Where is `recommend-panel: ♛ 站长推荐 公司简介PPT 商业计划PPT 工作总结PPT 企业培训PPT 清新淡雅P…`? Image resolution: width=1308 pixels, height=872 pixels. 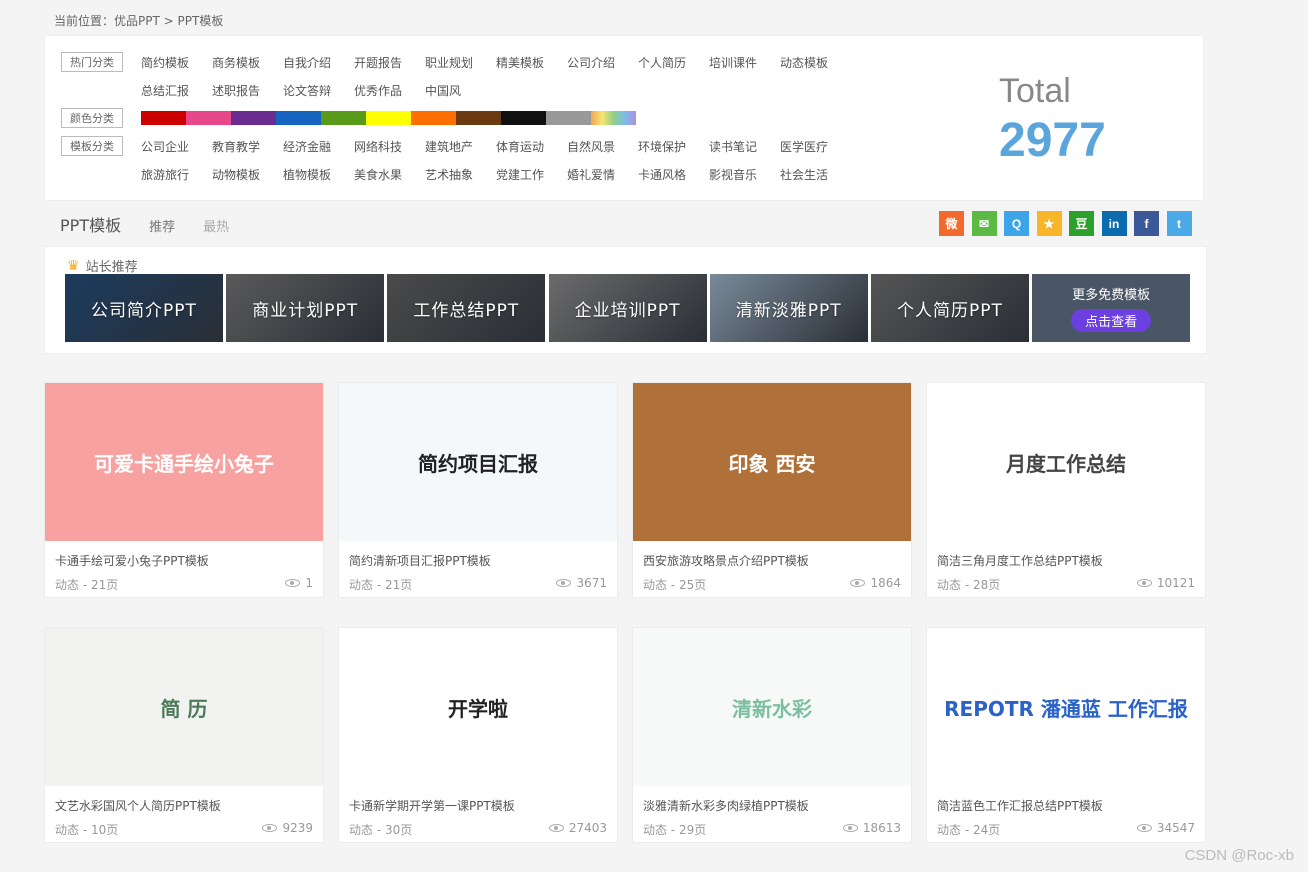
recommend-panel: ♛ 站长推荐 公司简介PPT 商业计划PPT 工作总结PPT 企业培训PPT 清新淡雅P… is located at coordinates (625, 300).